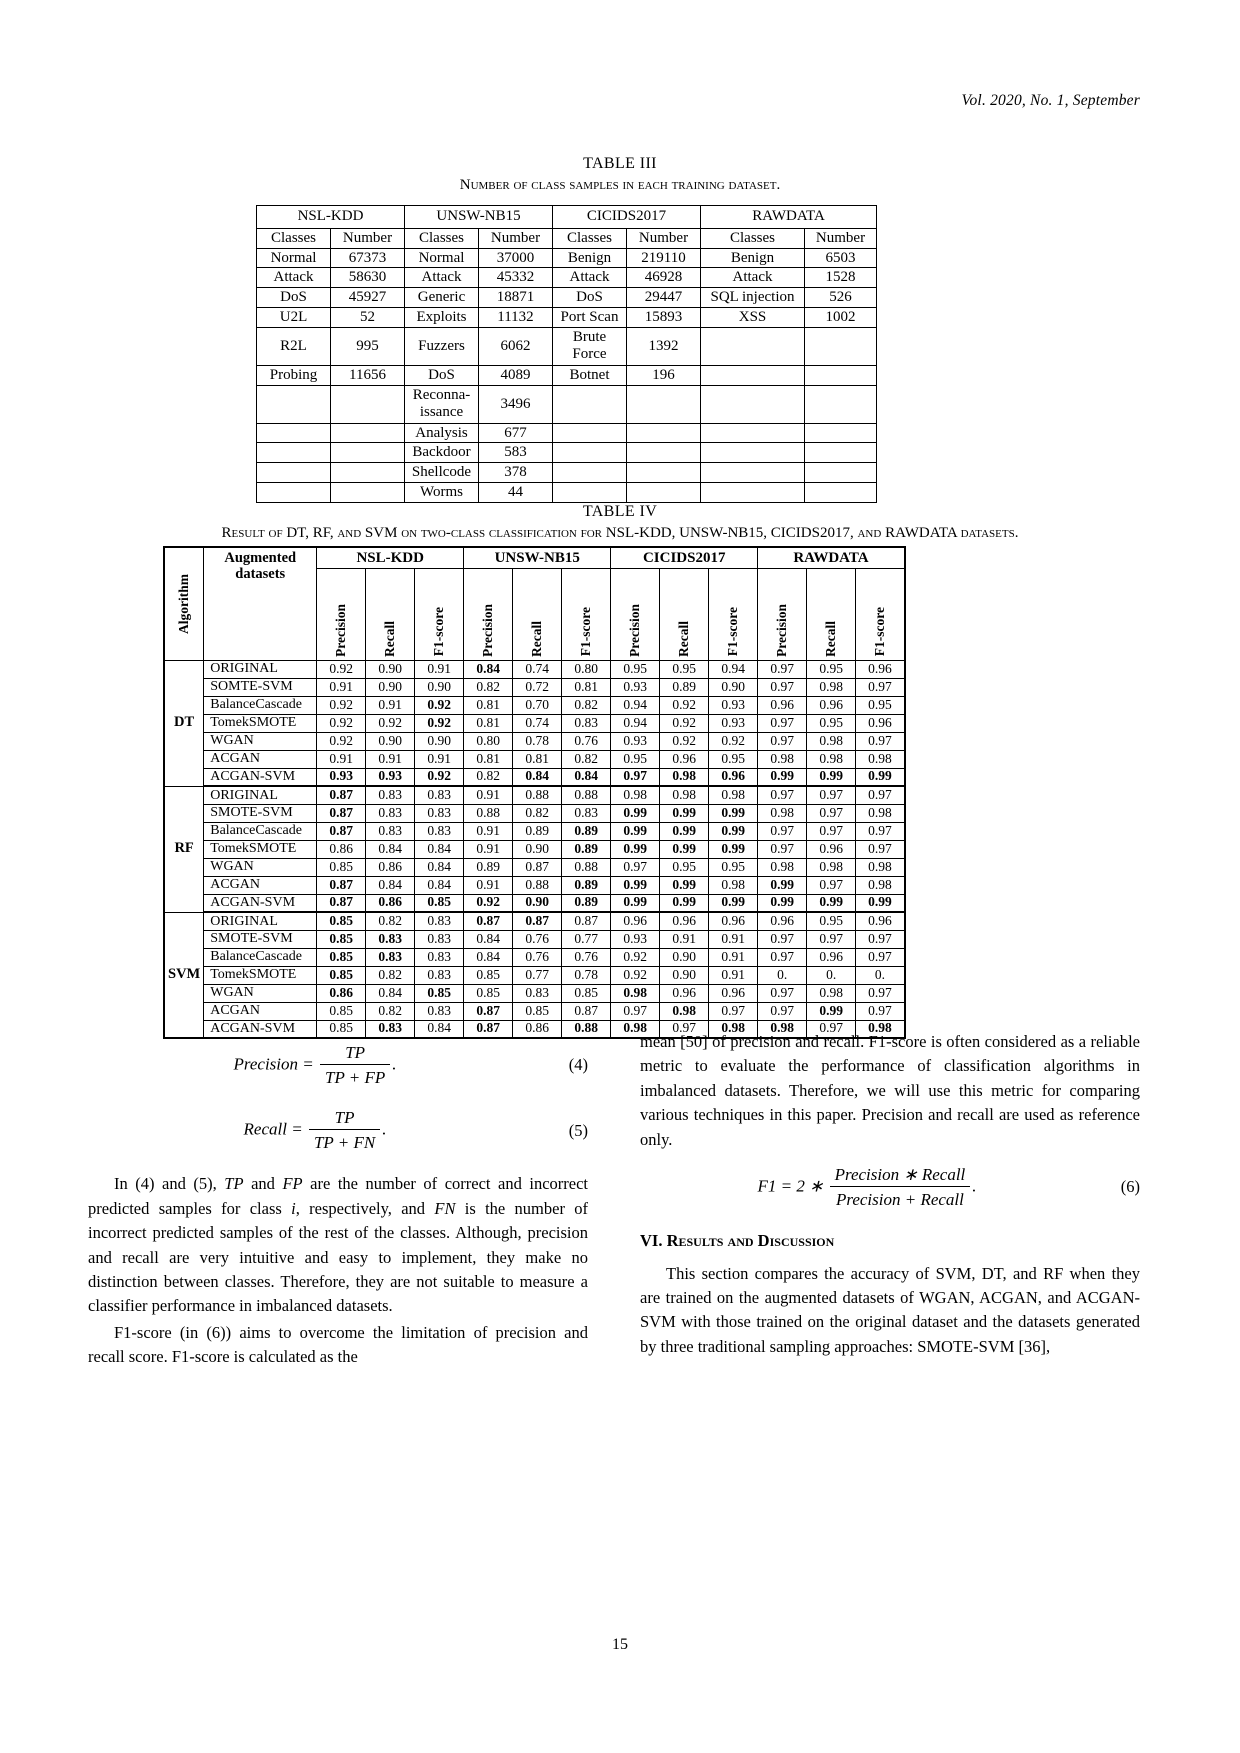 Image resolution: width=1240 pixels, height=1753 pixels. I want to click on equation-5-number: (5), so click(578, 1130).